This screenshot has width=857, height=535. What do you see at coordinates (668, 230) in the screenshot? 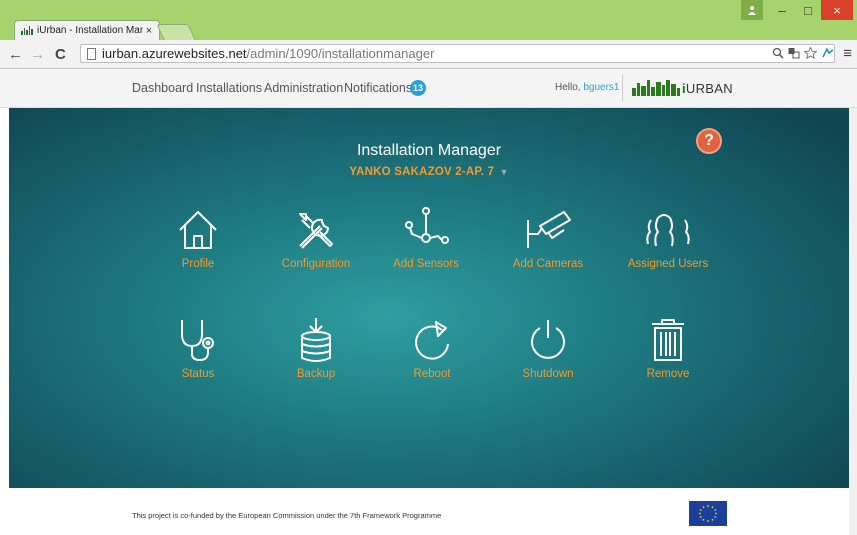
I see `users-icon` at bounding box center [668, 230].